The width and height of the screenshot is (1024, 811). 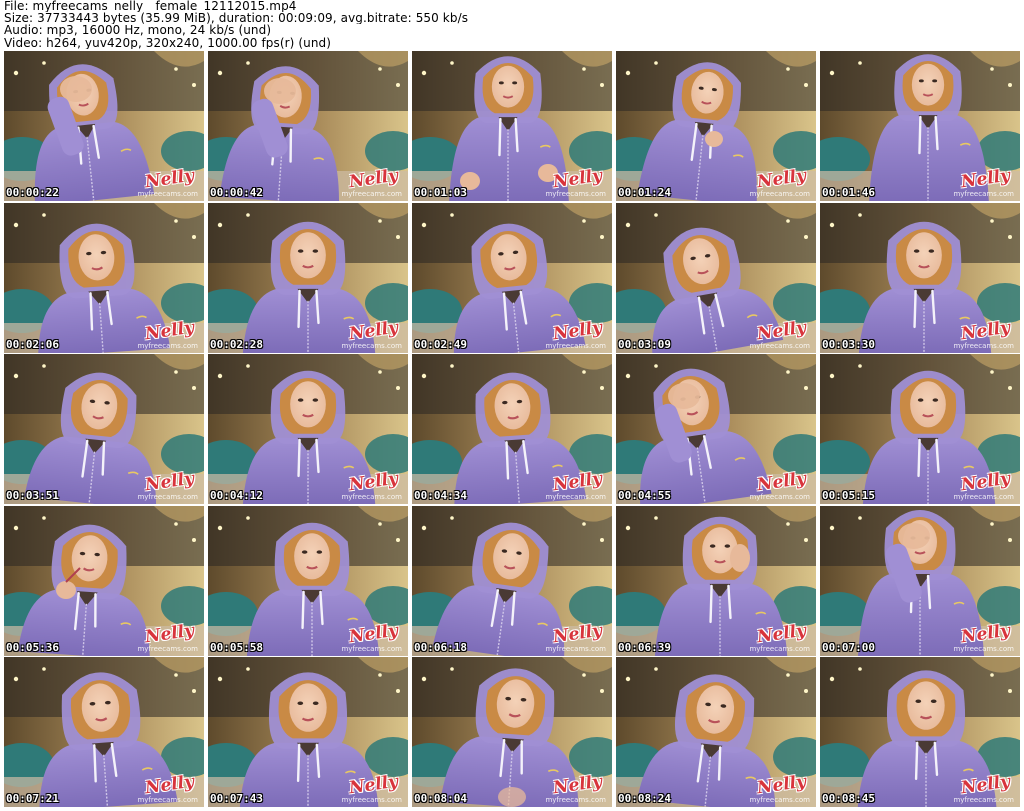 I want to click on frame-timestamp: 00:06:18, so click(x=440, y=647).